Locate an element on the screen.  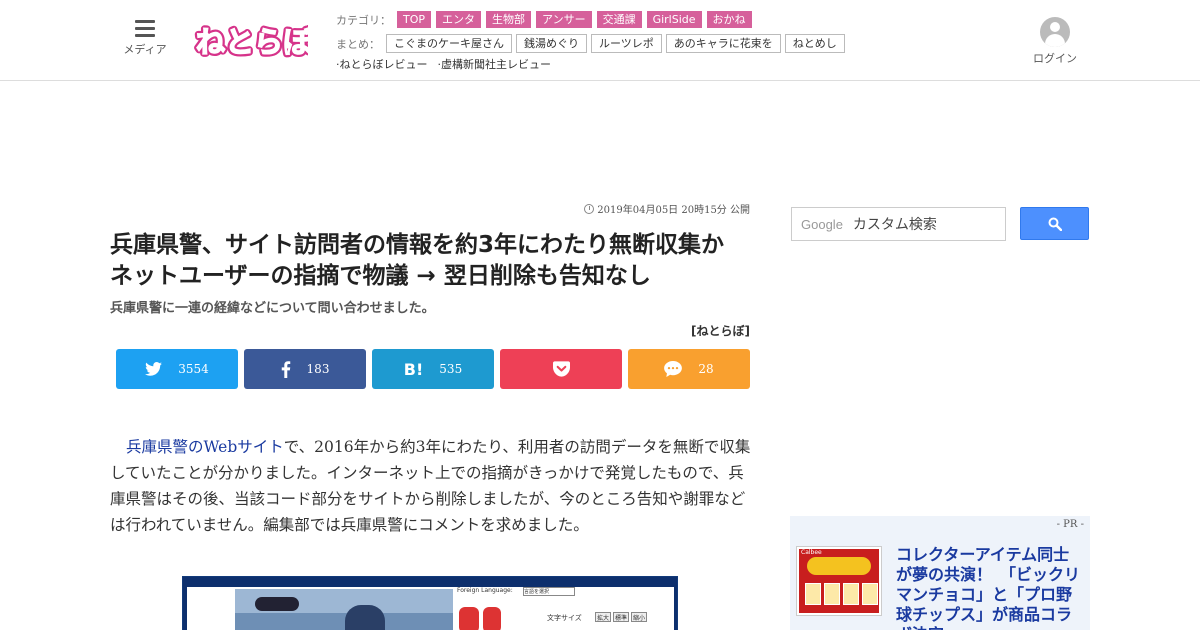
article-source: [ねとらぼ] is located at coordinates (720, 331).